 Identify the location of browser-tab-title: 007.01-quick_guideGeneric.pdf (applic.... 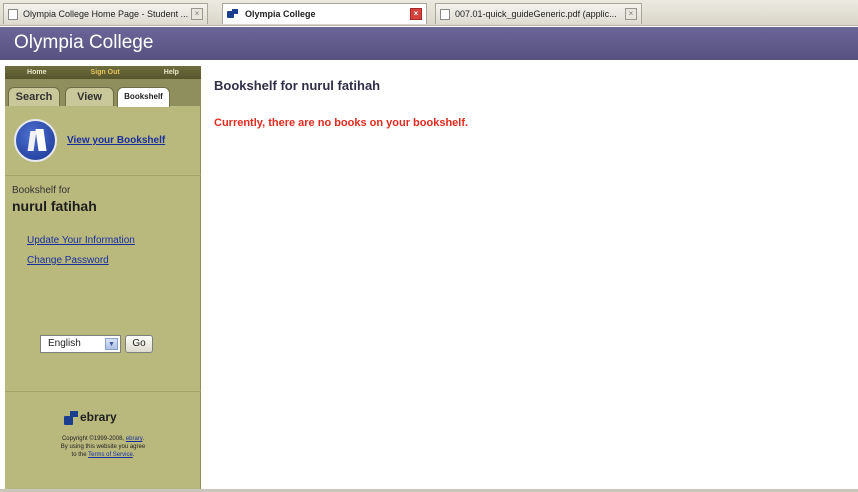
(536, 14).